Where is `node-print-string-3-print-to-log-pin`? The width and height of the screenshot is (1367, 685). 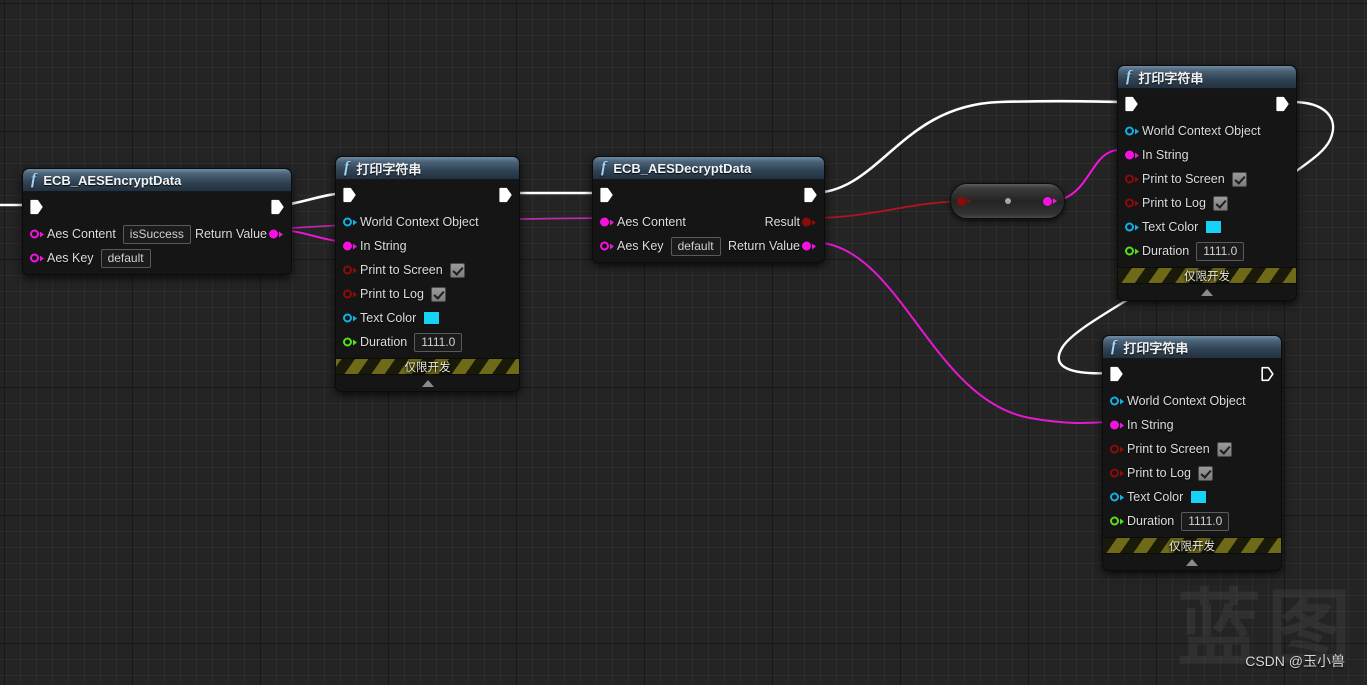 node-print-string-3-print-to-log-pin is located at coordinates (1117, 473).